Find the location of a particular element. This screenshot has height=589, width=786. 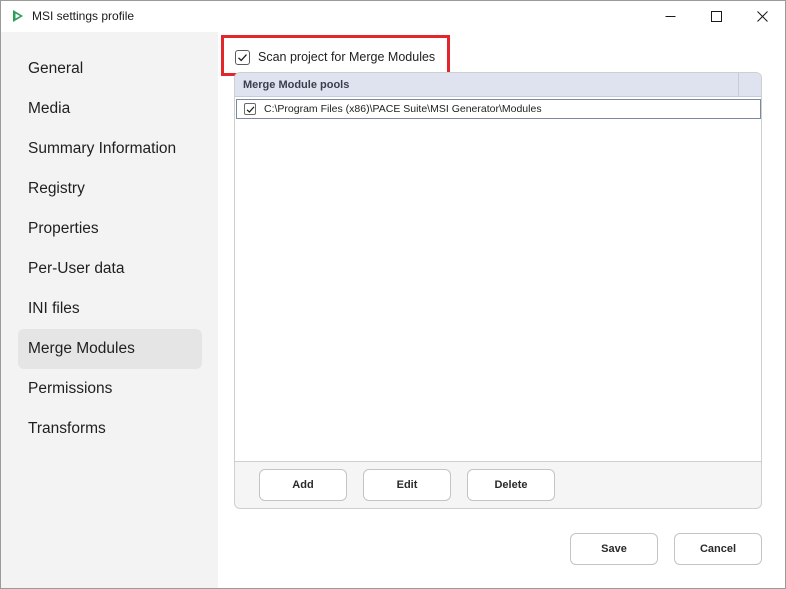

save-button: Save is located at coordinates (614, 549).